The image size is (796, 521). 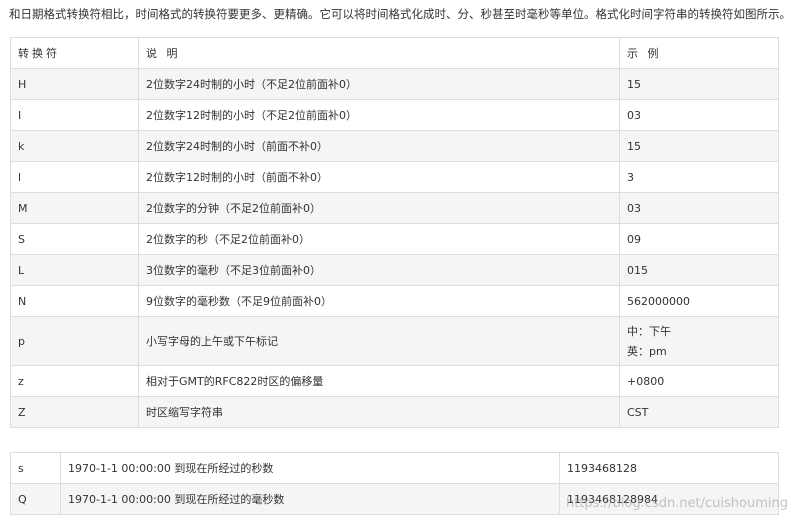 What do you see at coordinates (74, 341) in the screenshot?
I see `symbol-cell: p` at bounding box center [74, 341].